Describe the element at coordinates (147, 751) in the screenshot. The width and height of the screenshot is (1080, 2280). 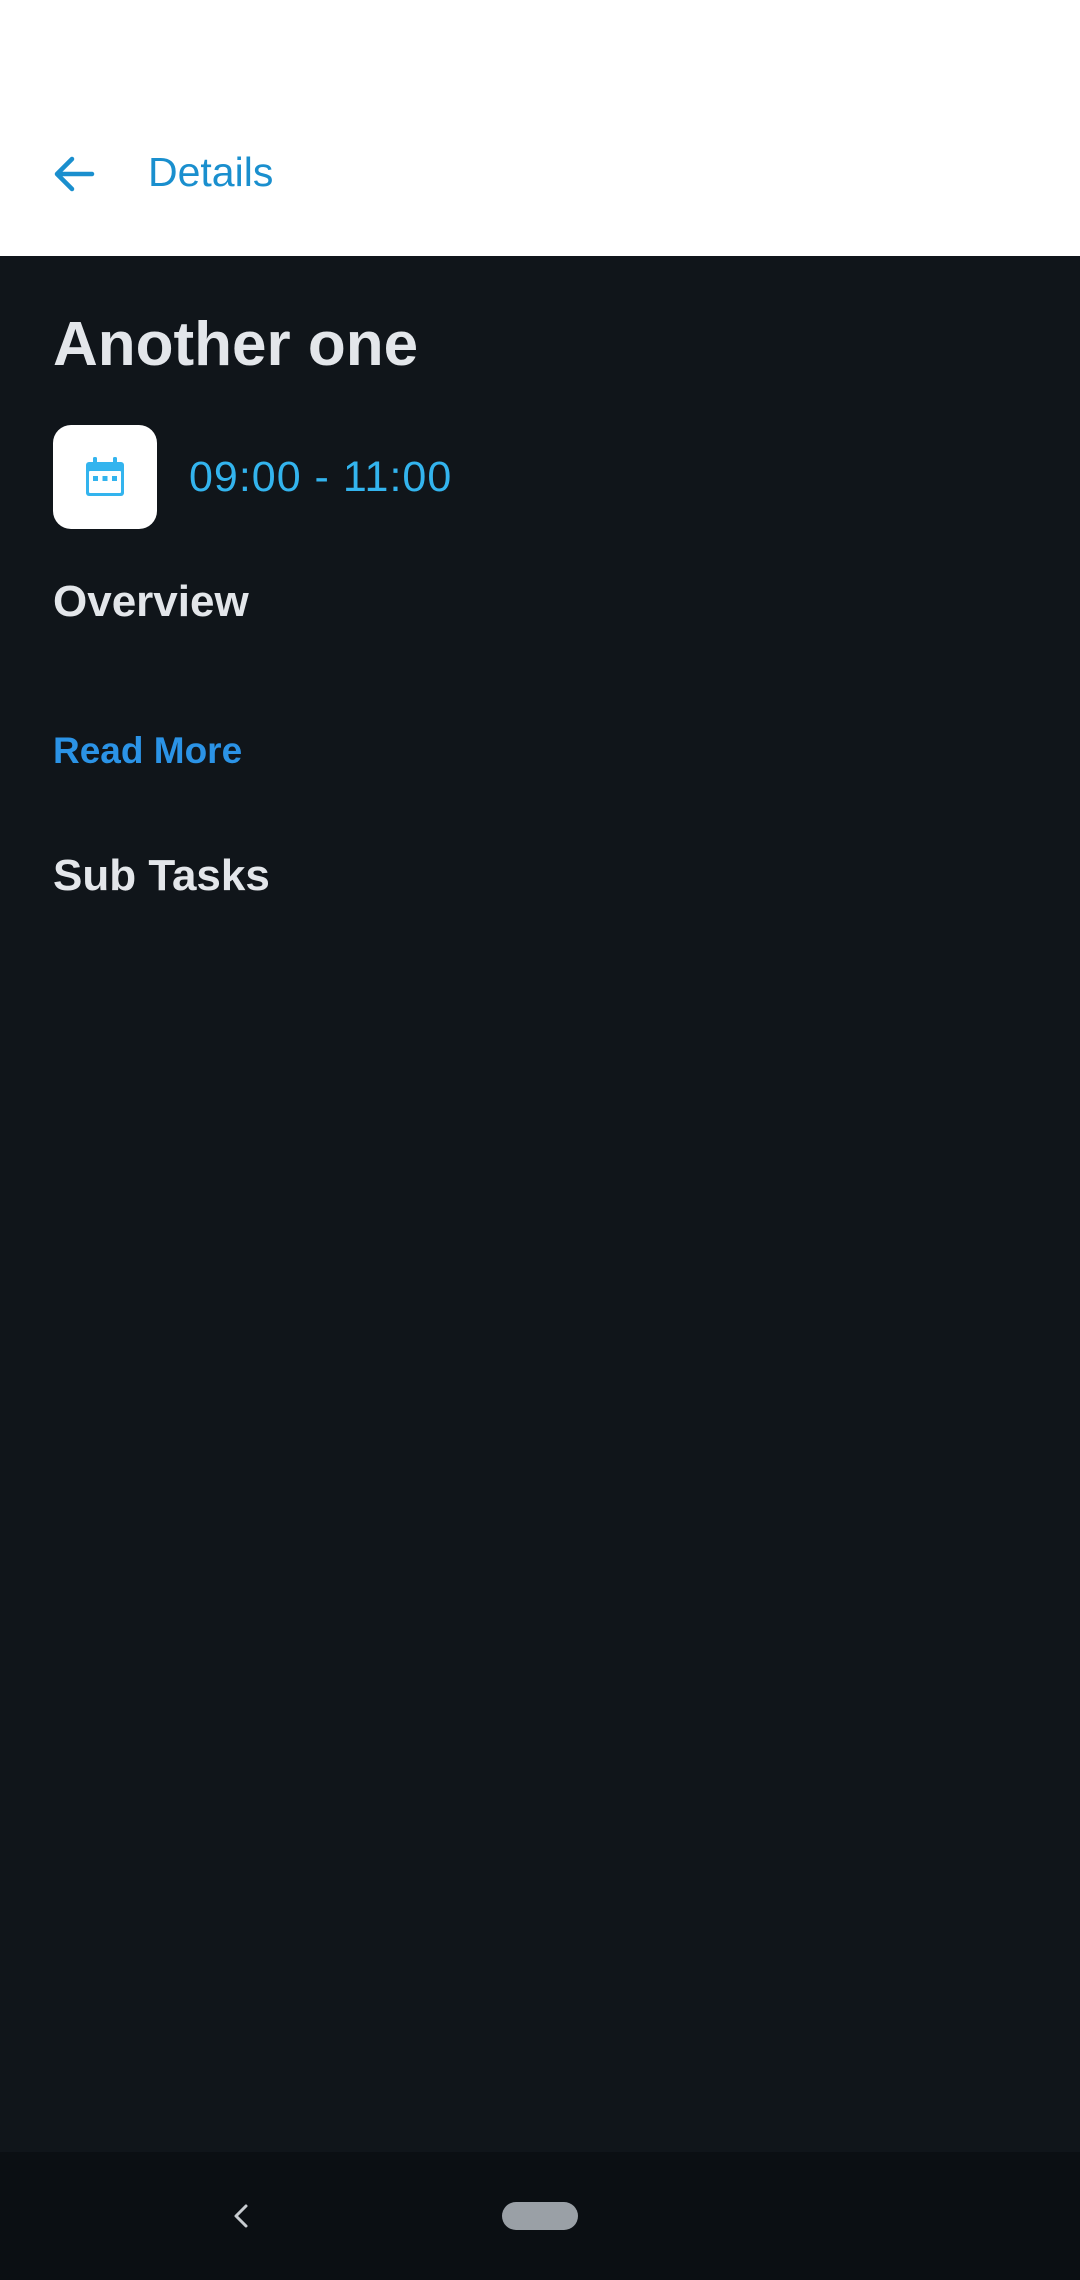
I see `read-more-link: Read More` at that location.